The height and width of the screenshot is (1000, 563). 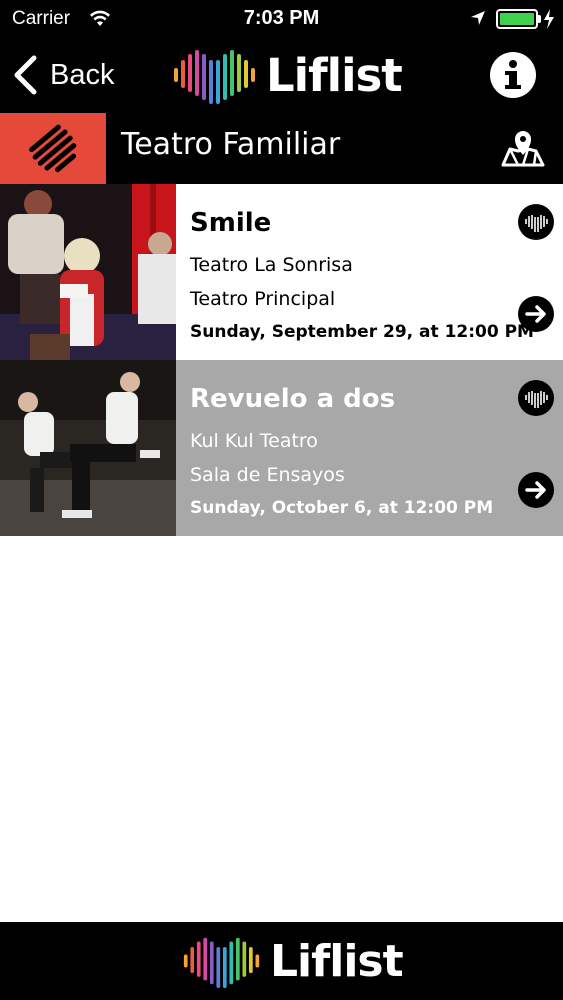 What do you see at coordinates (82, 74) in the screenshot?
I see `back-label: Back` at bounding box center [82, 74].